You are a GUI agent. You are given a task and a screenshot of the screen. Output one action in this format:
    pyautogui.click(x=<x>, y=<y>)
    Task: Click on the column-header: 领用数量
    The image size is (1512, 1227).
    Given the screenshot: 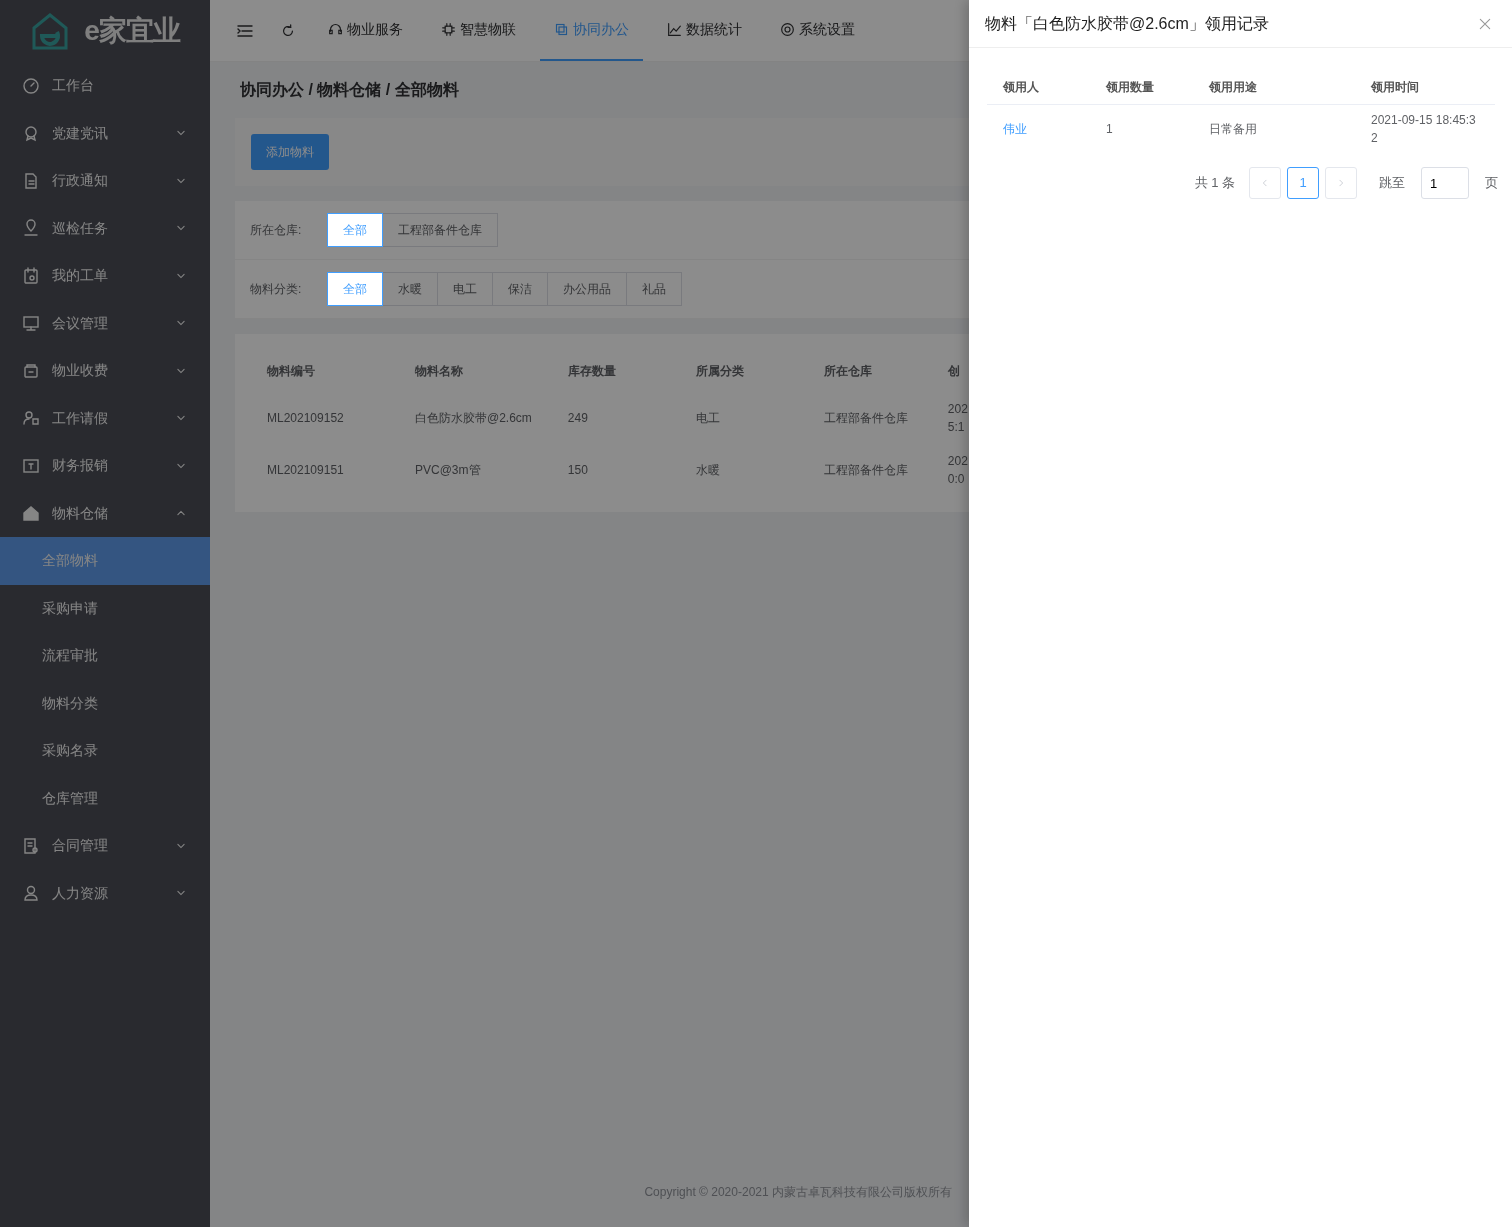 What is the action you would take?
    pyautogui.click(x=1141, y=87)
    